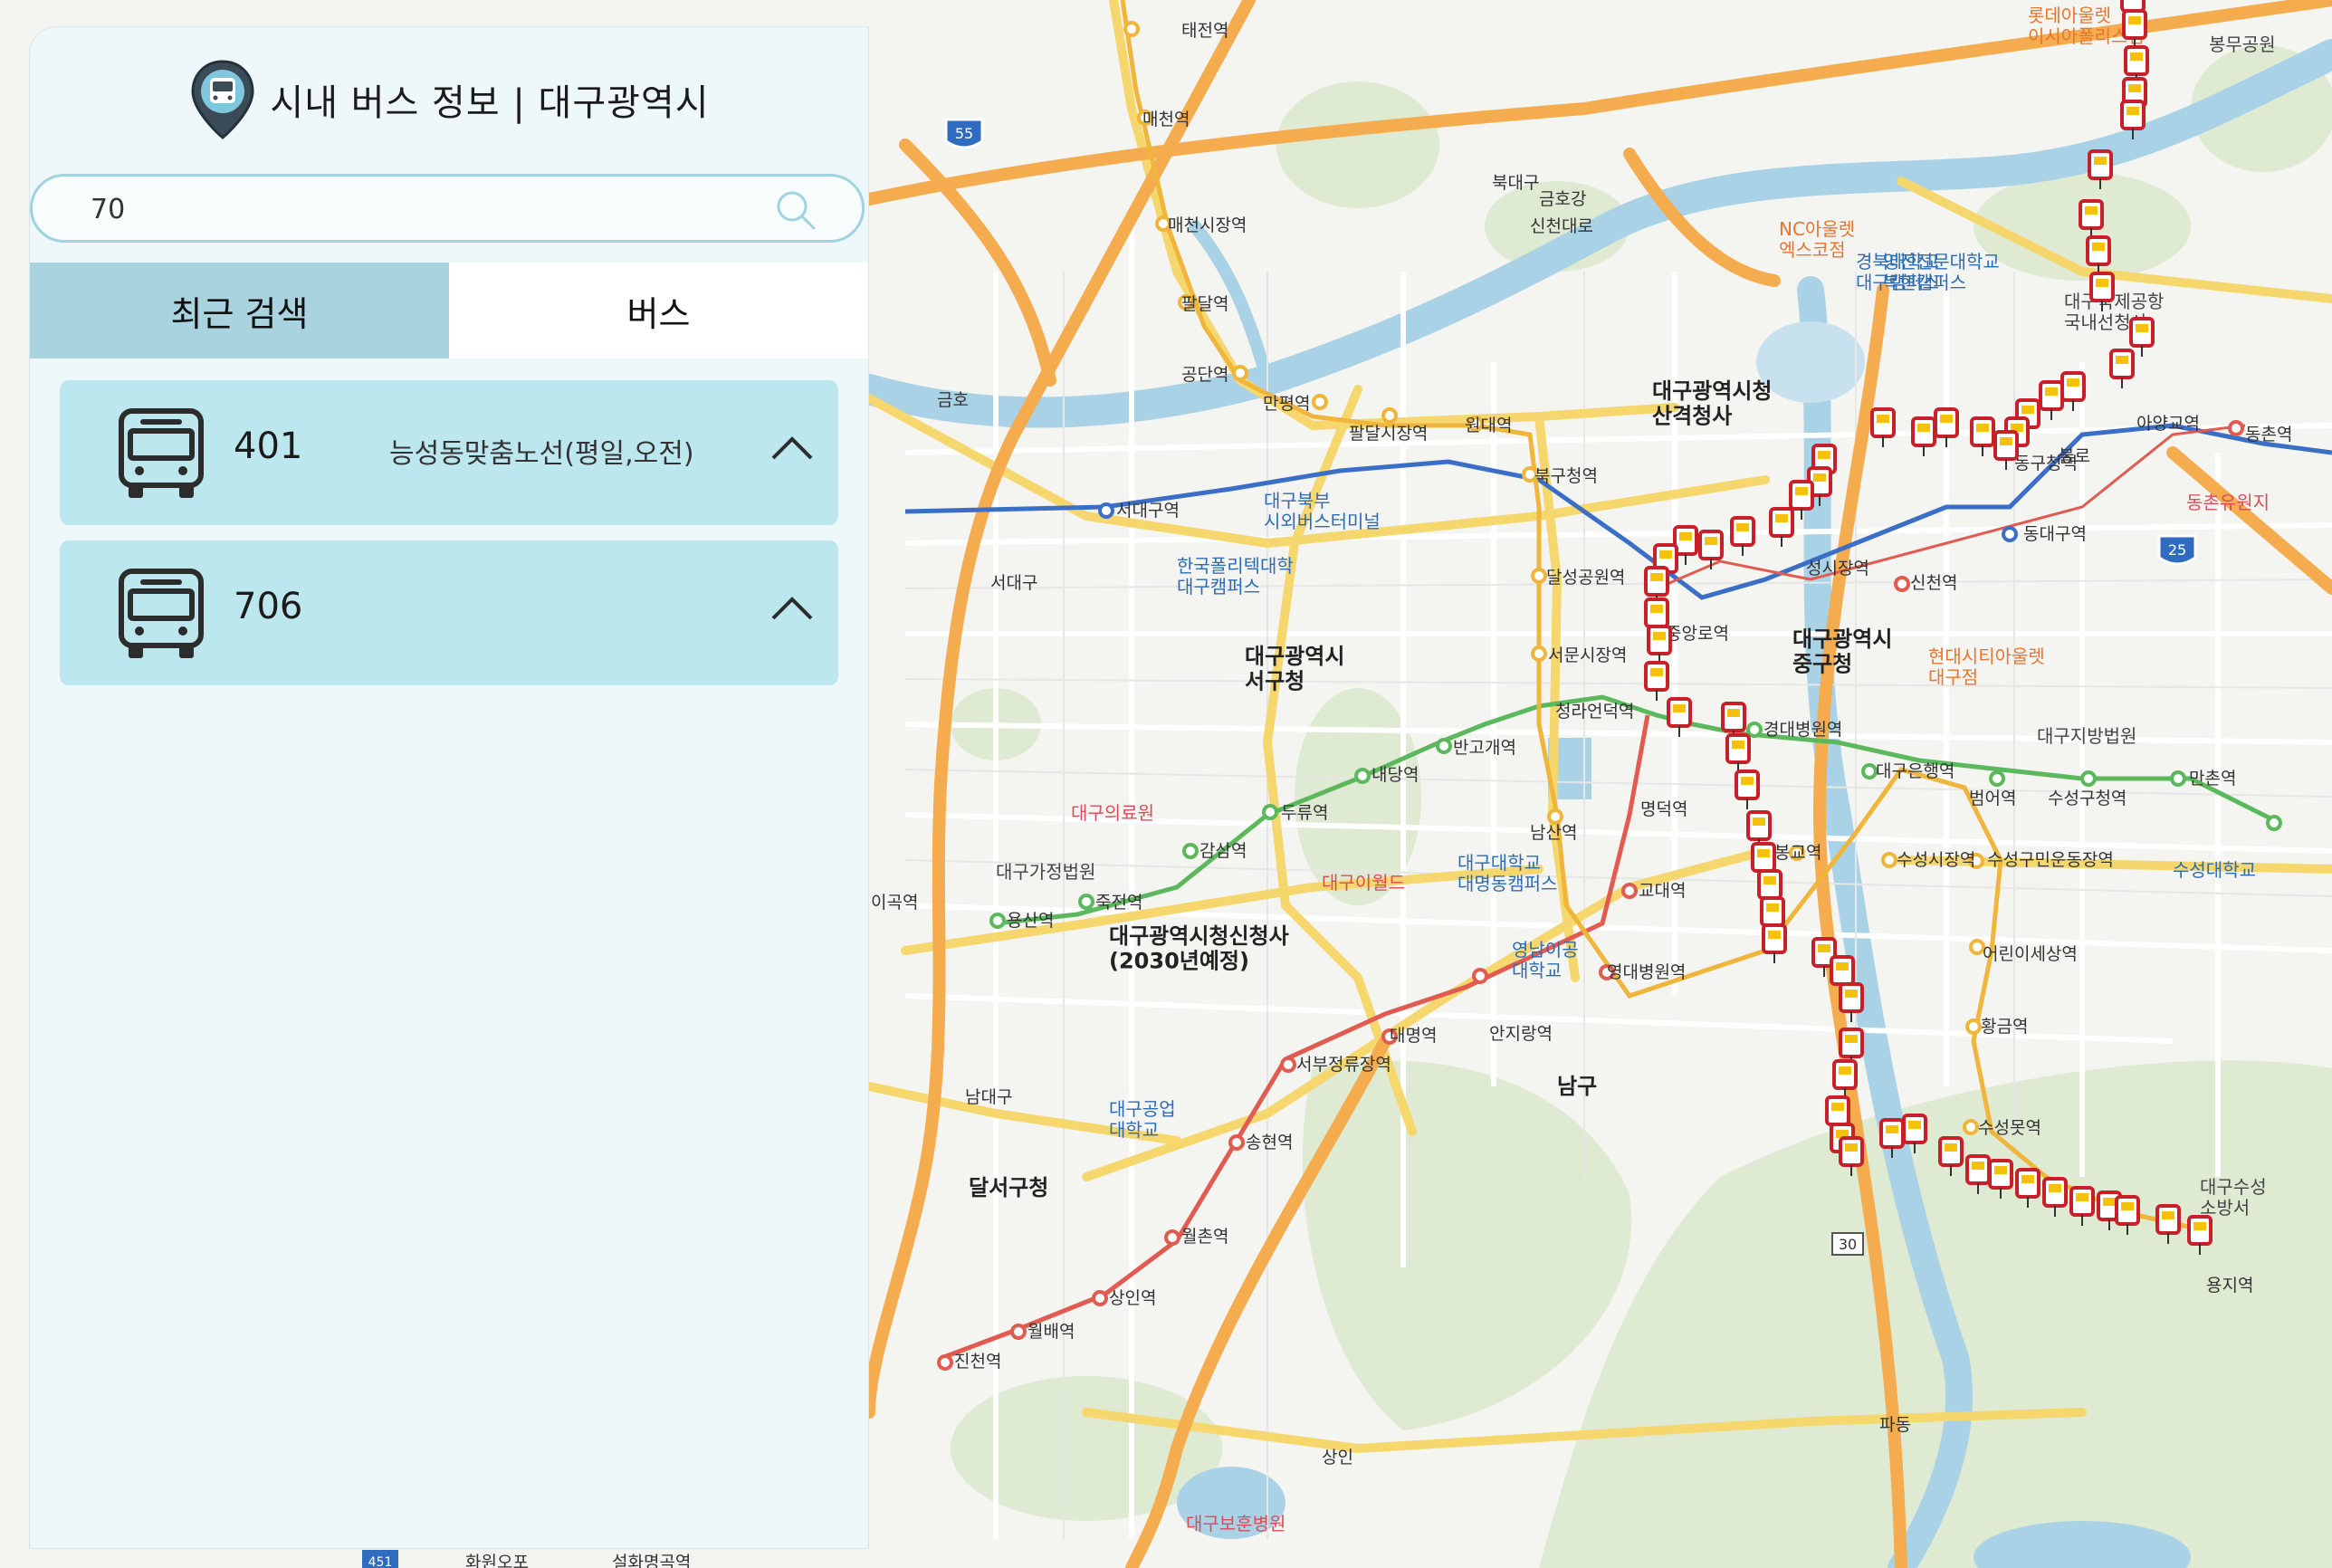 This screenshot has height=1568, width=2332. Describe the element at coordinates (1933, 583) in the screenshot. I see `svg-text: 신천역` at that location.